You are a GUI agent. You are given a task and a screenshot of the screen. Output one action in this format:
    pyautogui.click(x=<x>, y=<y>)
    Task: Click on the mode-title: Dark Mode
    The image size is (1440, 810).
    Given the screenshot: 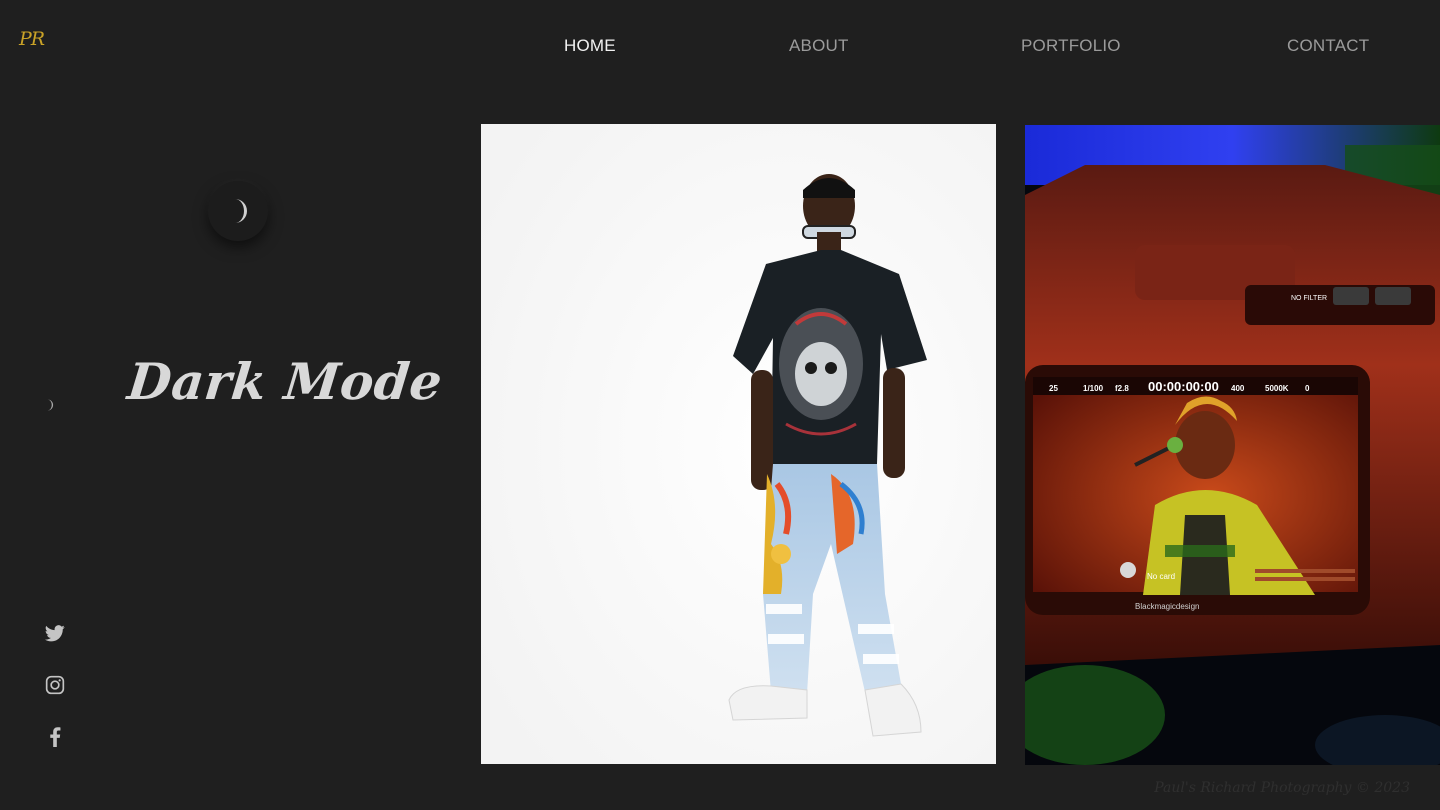 What is the action you would take?
    pyautogui.click(x=285, y=381)
    